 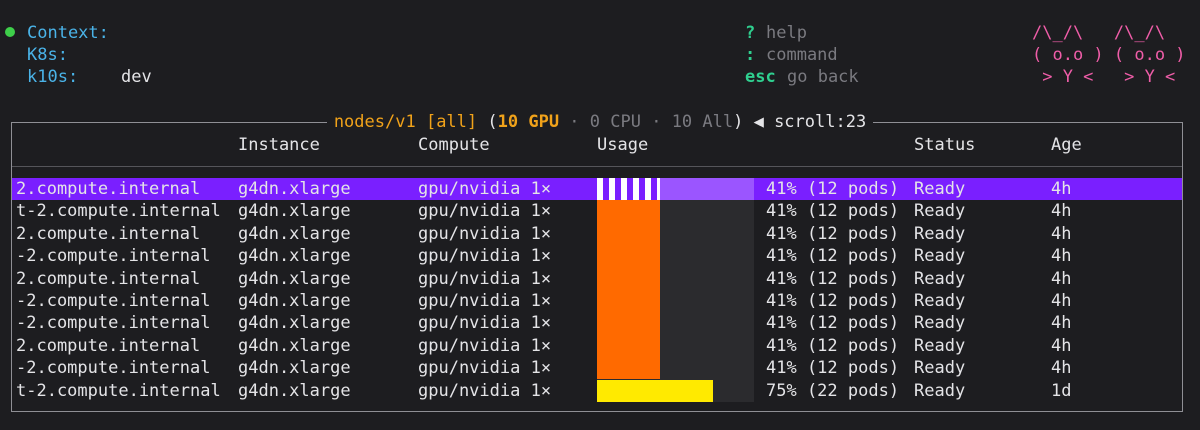 I want to click on column-header-age: Age, so click(x=1066, y=145).